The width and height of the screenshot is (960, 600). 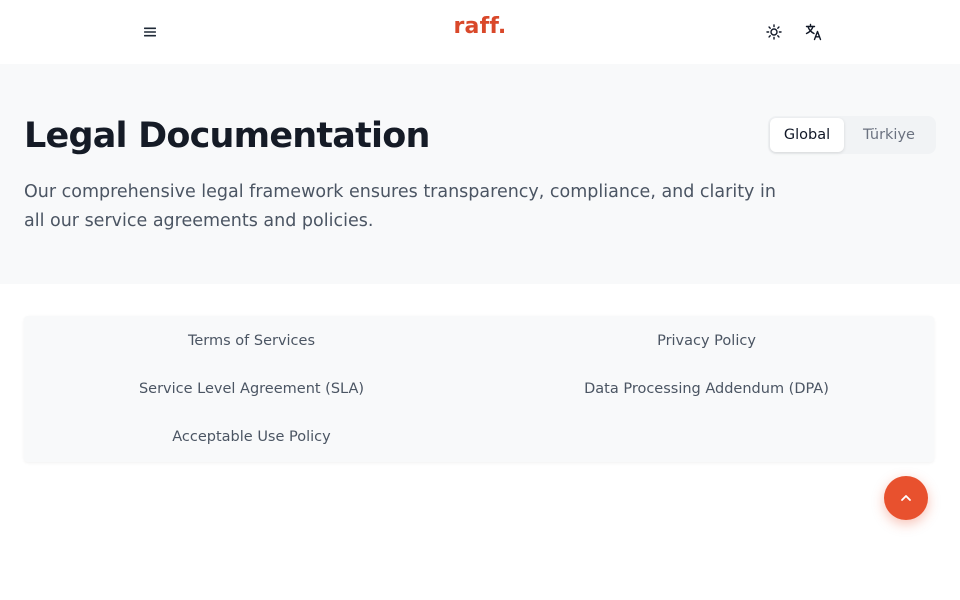 What do you see at coordinates (480, 32) in the screenshot?
I see `site-header: raff.` at bounding box center [480, 32].